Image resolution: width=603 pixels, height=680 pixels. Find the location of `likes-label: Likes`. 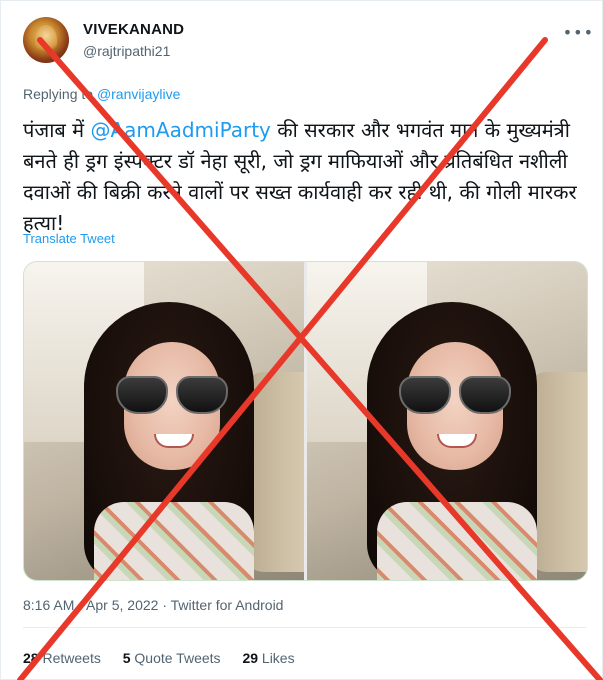

likes-label: Likes is located at coordinates (278, 658).